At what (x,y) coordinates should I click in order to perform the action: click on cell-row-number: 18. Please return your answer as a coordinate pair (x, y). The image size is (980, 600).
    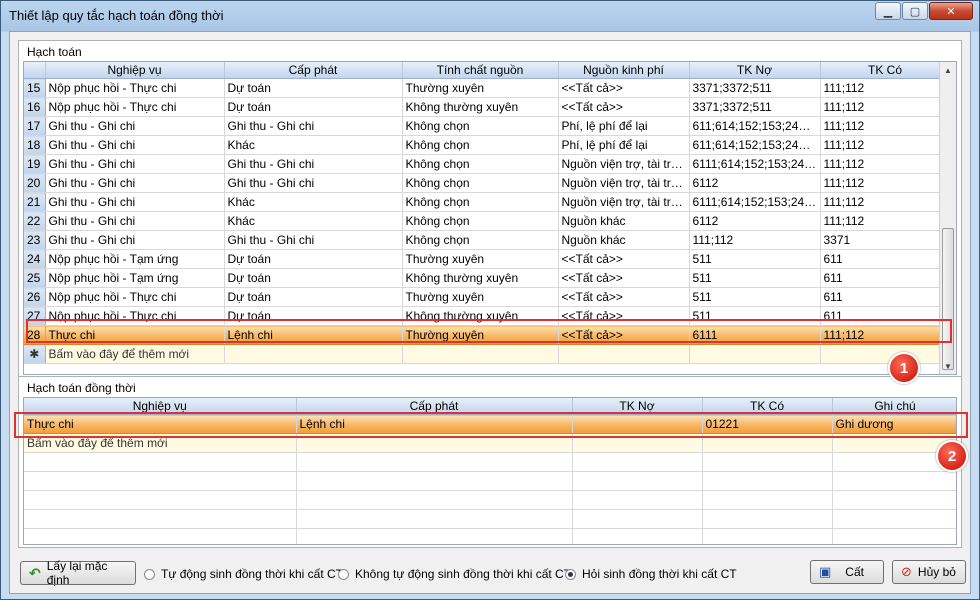
    Looking at the image, I should click on (35, 145).